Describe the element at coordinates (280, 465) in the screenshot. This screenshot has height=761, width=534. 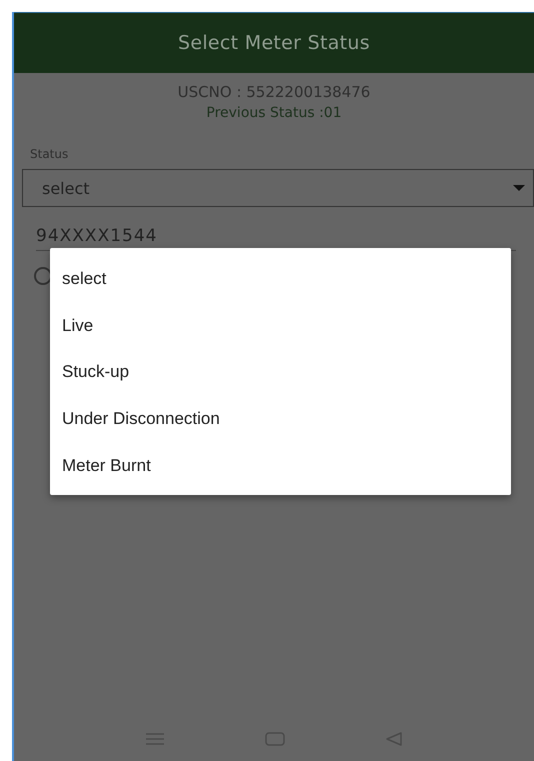
I see `menu-option: Meter Burnt` at that location.